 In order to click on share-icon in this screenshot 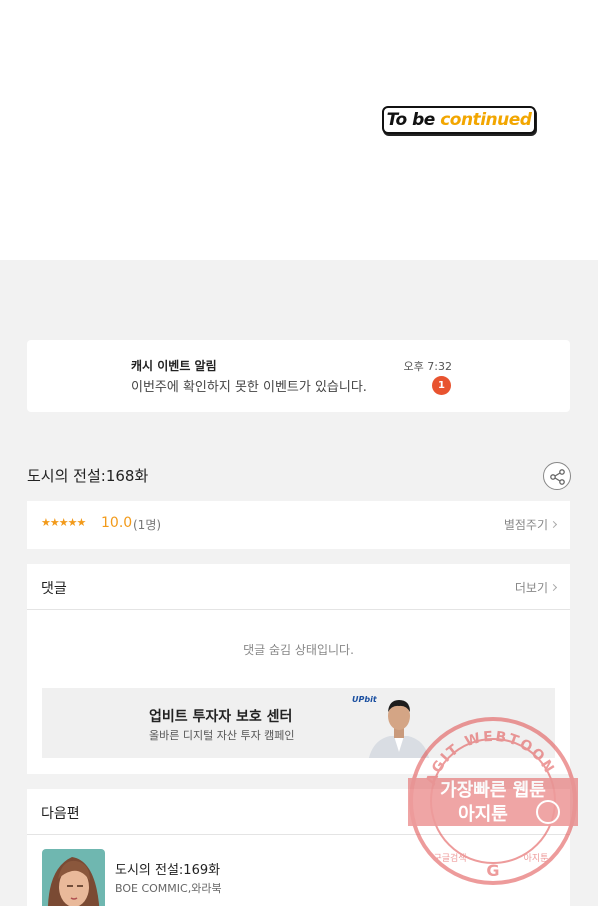, I will do `click(557, 477)`.